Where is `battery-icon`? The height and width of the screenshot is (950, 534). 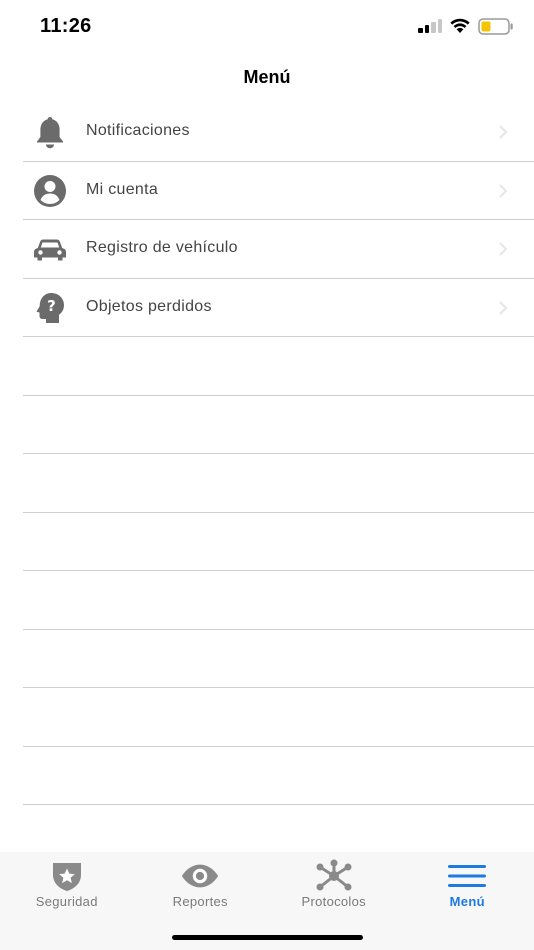 battery-icon is located at coordinates (496, 26).